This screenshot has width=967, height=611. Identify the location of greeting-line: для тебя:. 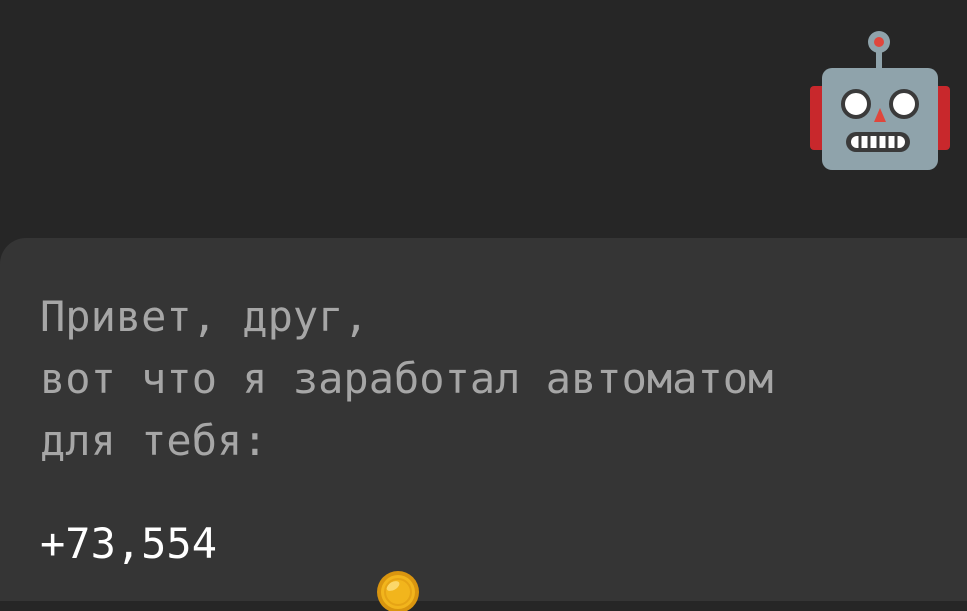
(154, 440).